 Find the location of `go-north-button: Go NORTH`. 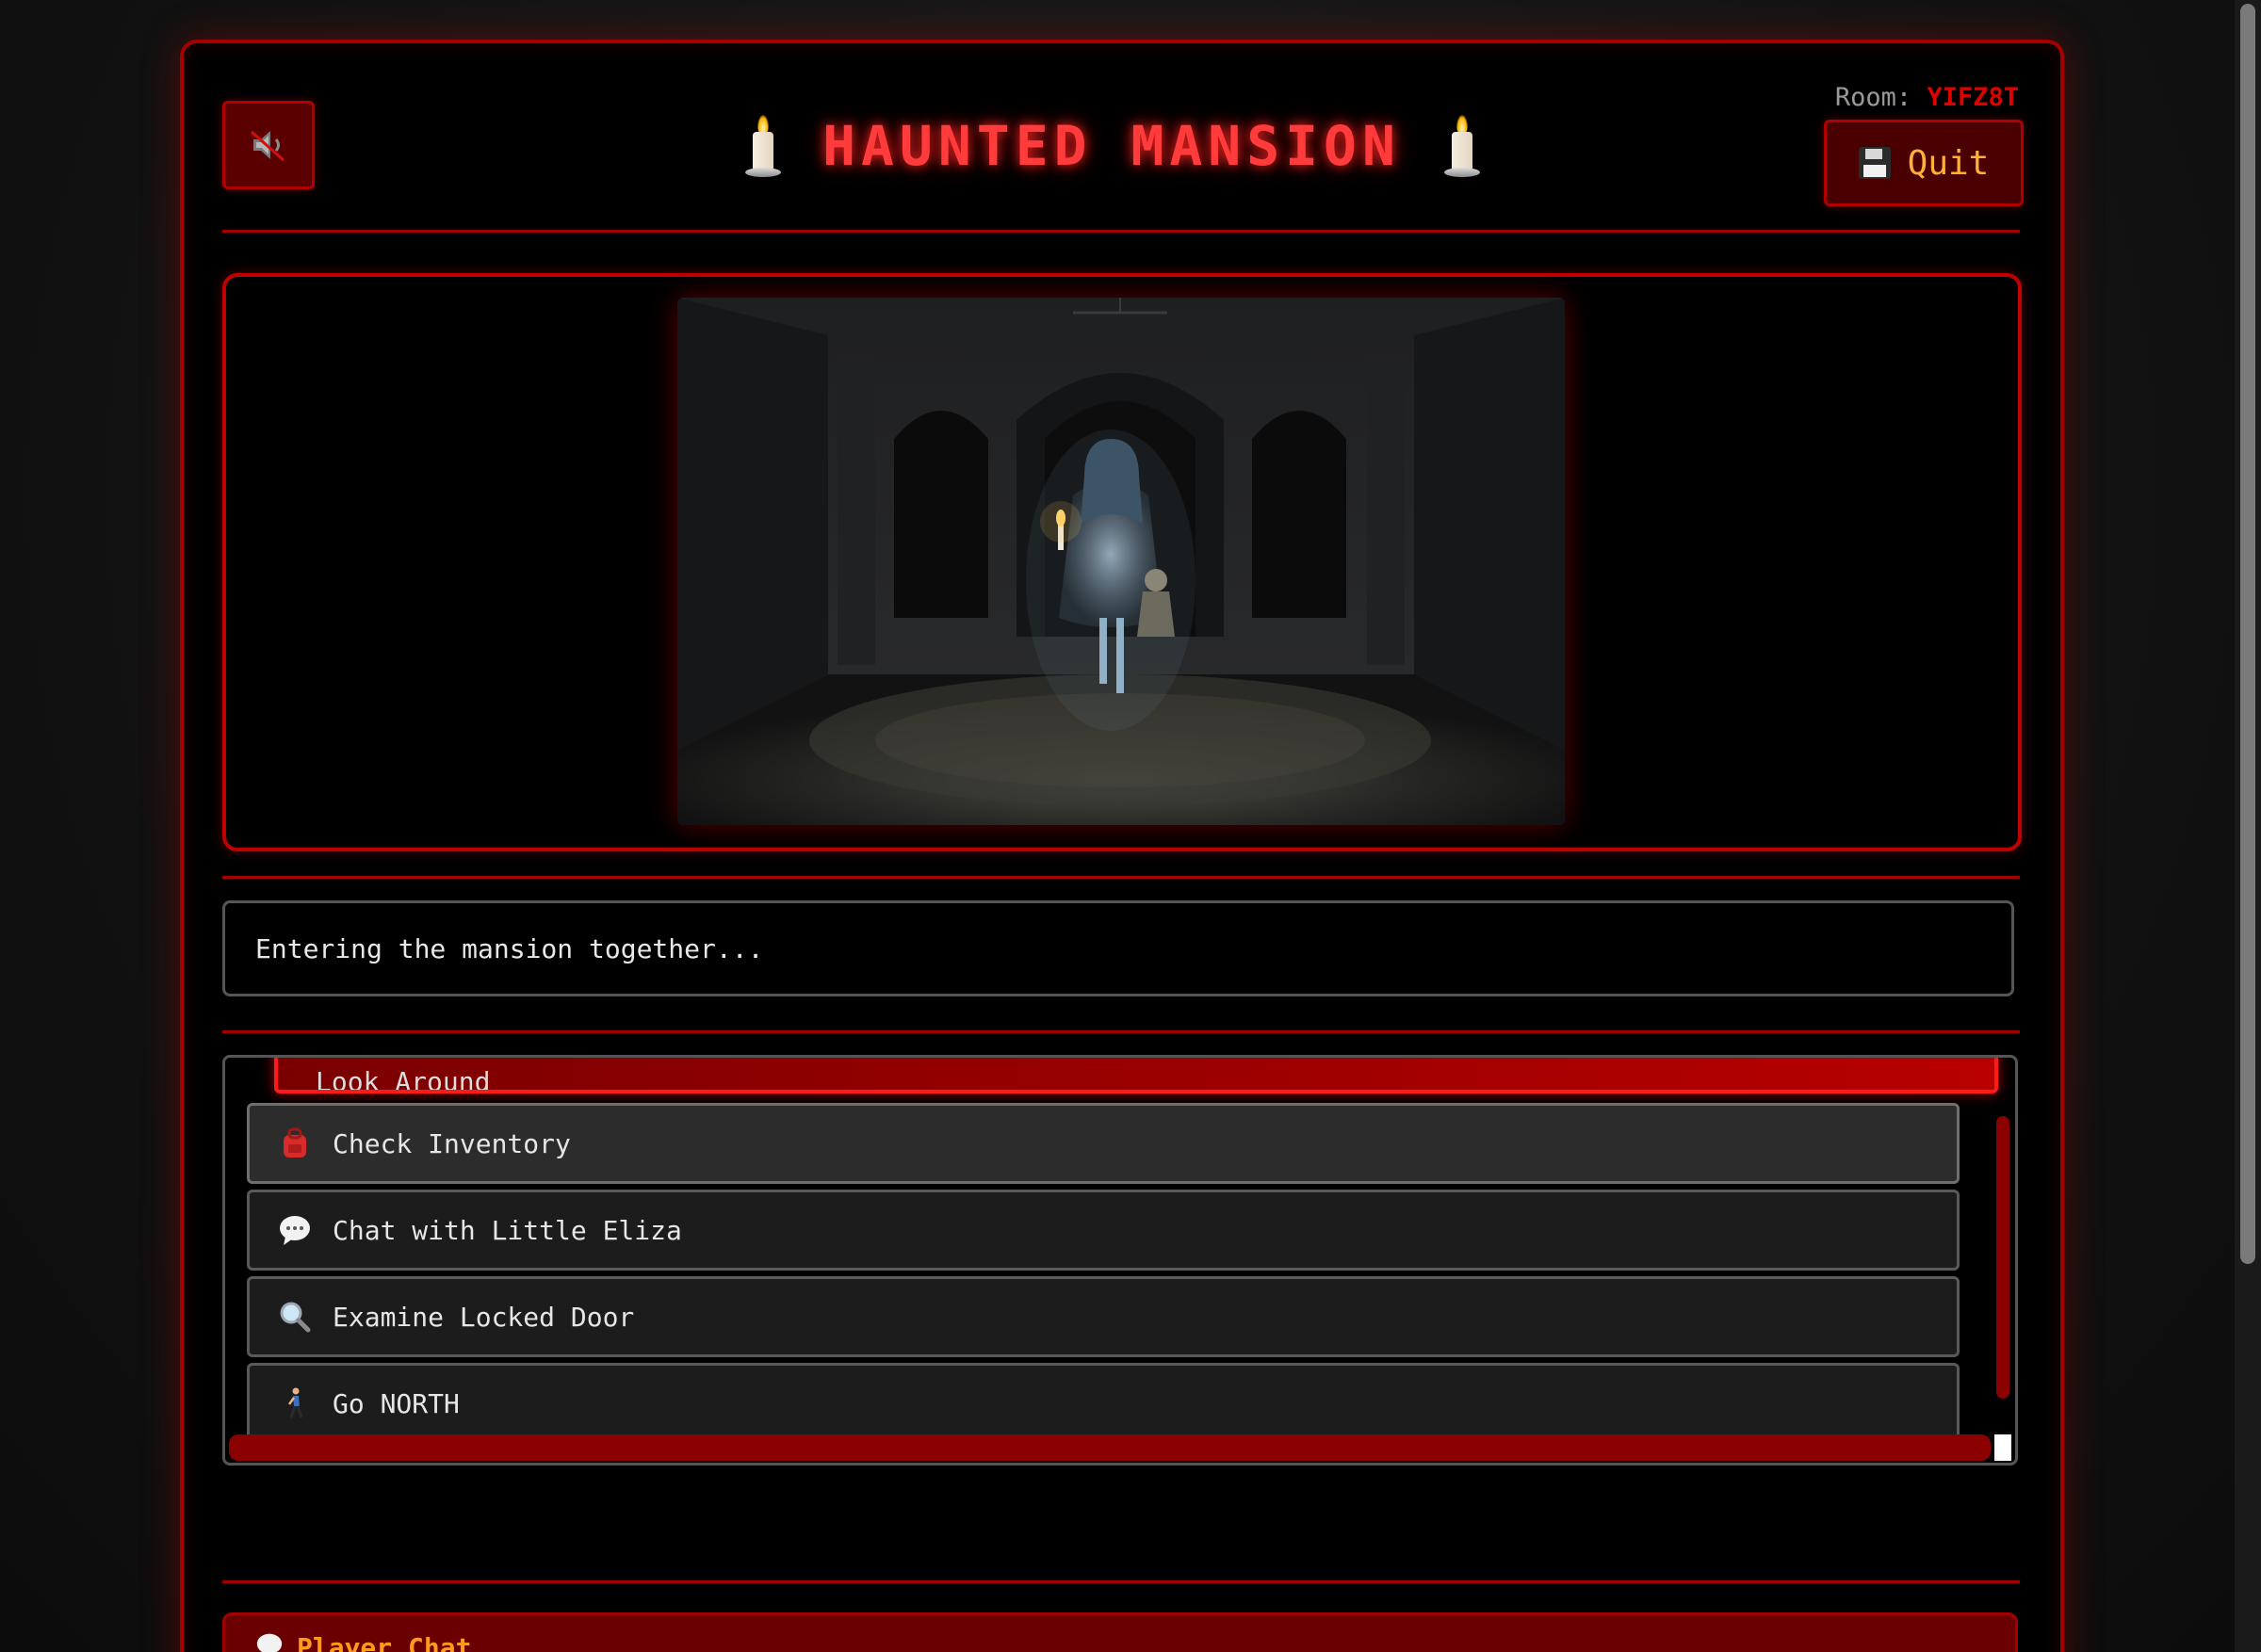

go-north-button: Go NORTH is located at coordinates (1103, 1403).